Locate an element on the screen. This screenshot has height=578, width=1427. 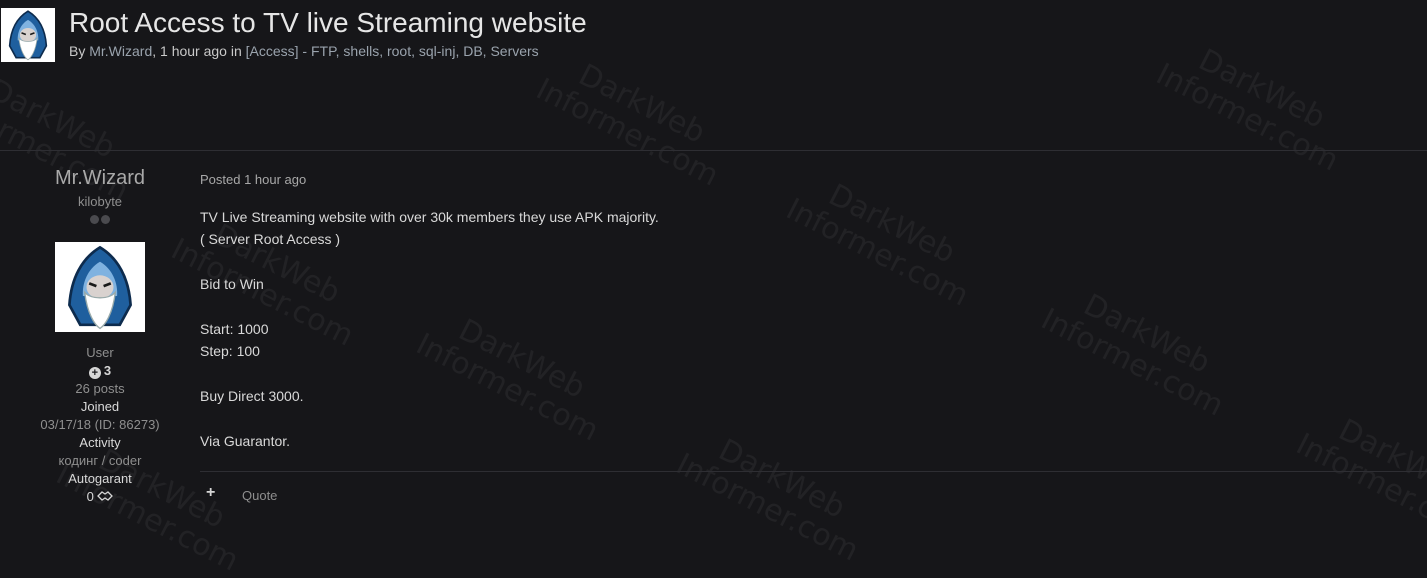
author-rank: kilobyte is located at coordinates (100, 201).